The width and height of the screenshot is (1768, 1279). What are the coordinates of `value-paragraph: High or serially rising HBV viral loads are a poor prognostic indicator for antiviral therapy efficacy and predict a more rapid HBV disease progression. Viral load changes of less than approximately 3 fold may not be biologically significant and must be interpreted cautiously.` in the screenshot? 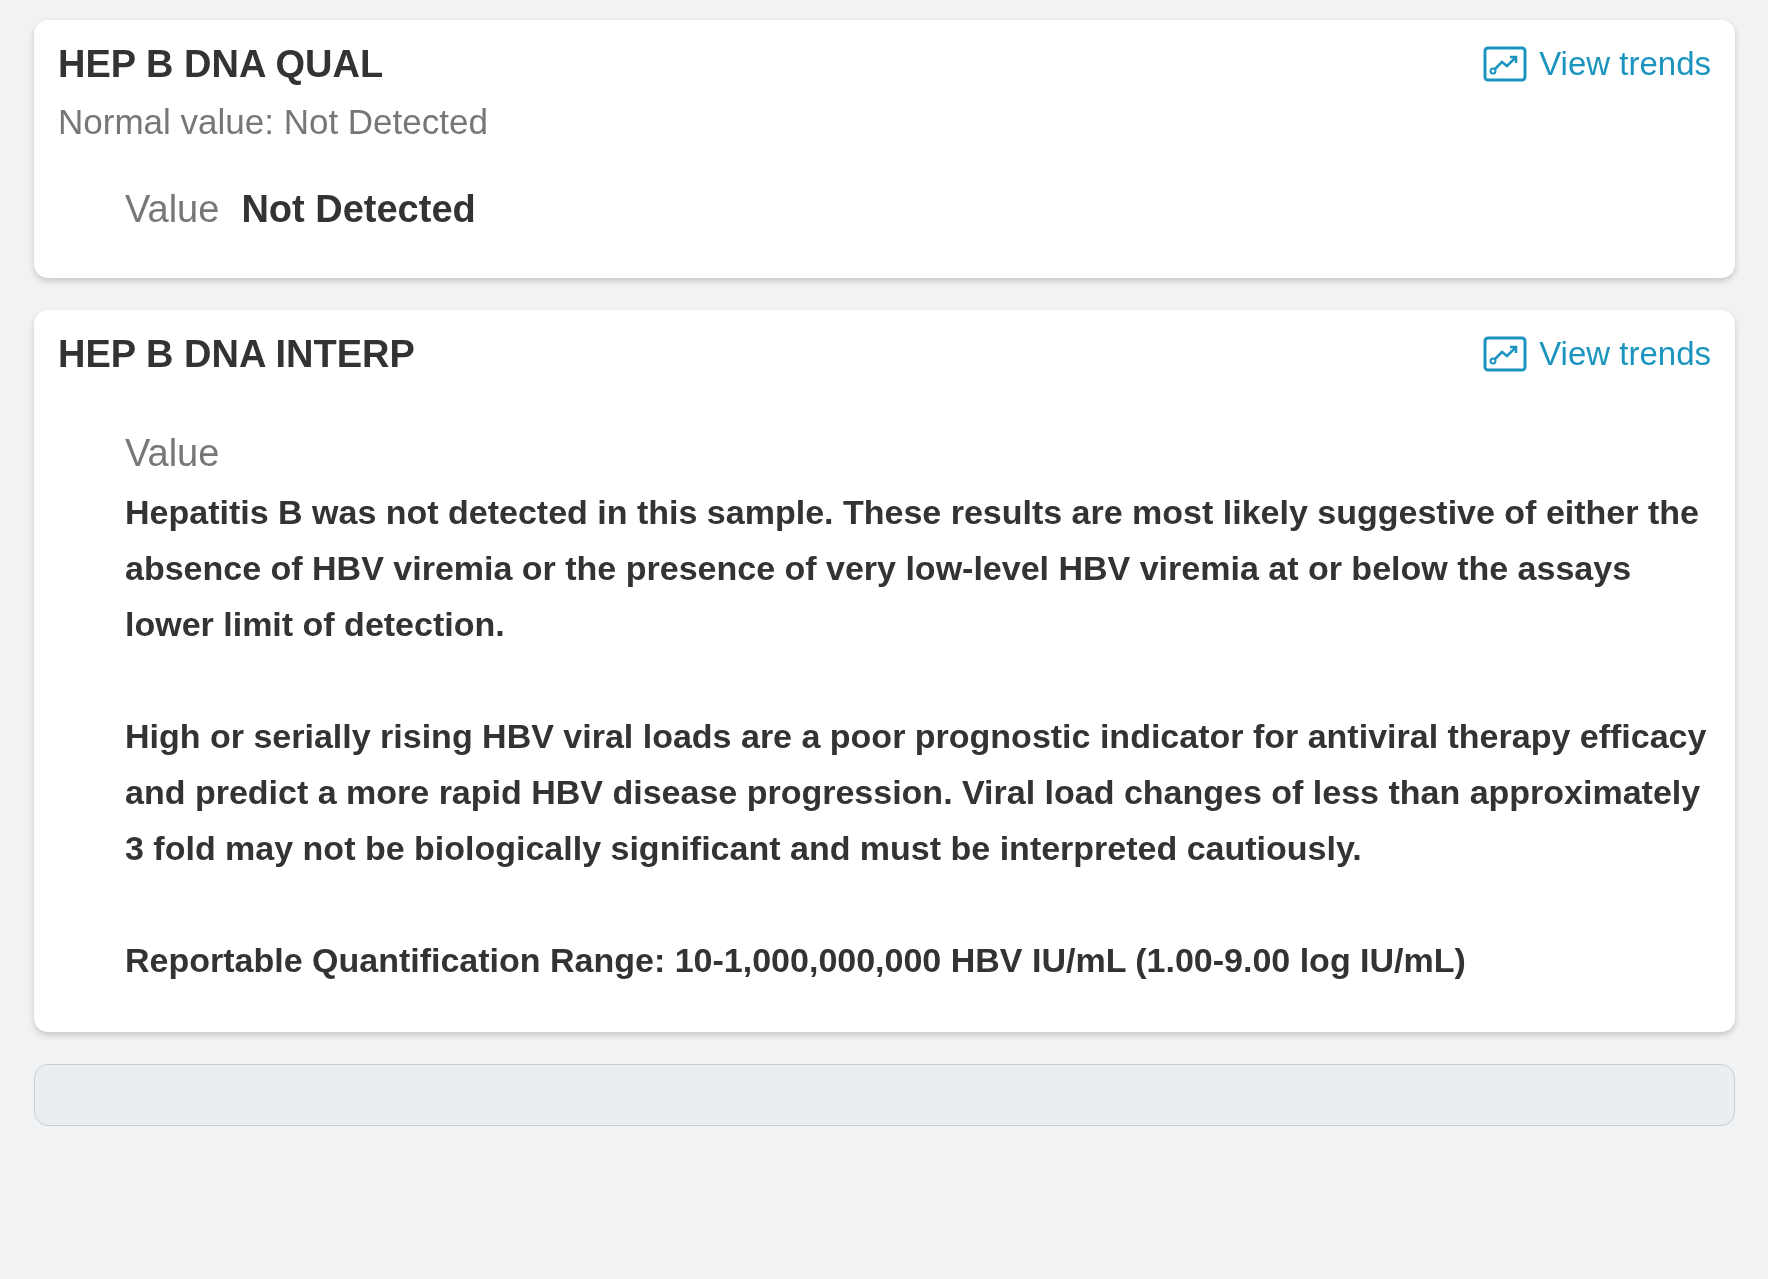 It's located at (916, 792).